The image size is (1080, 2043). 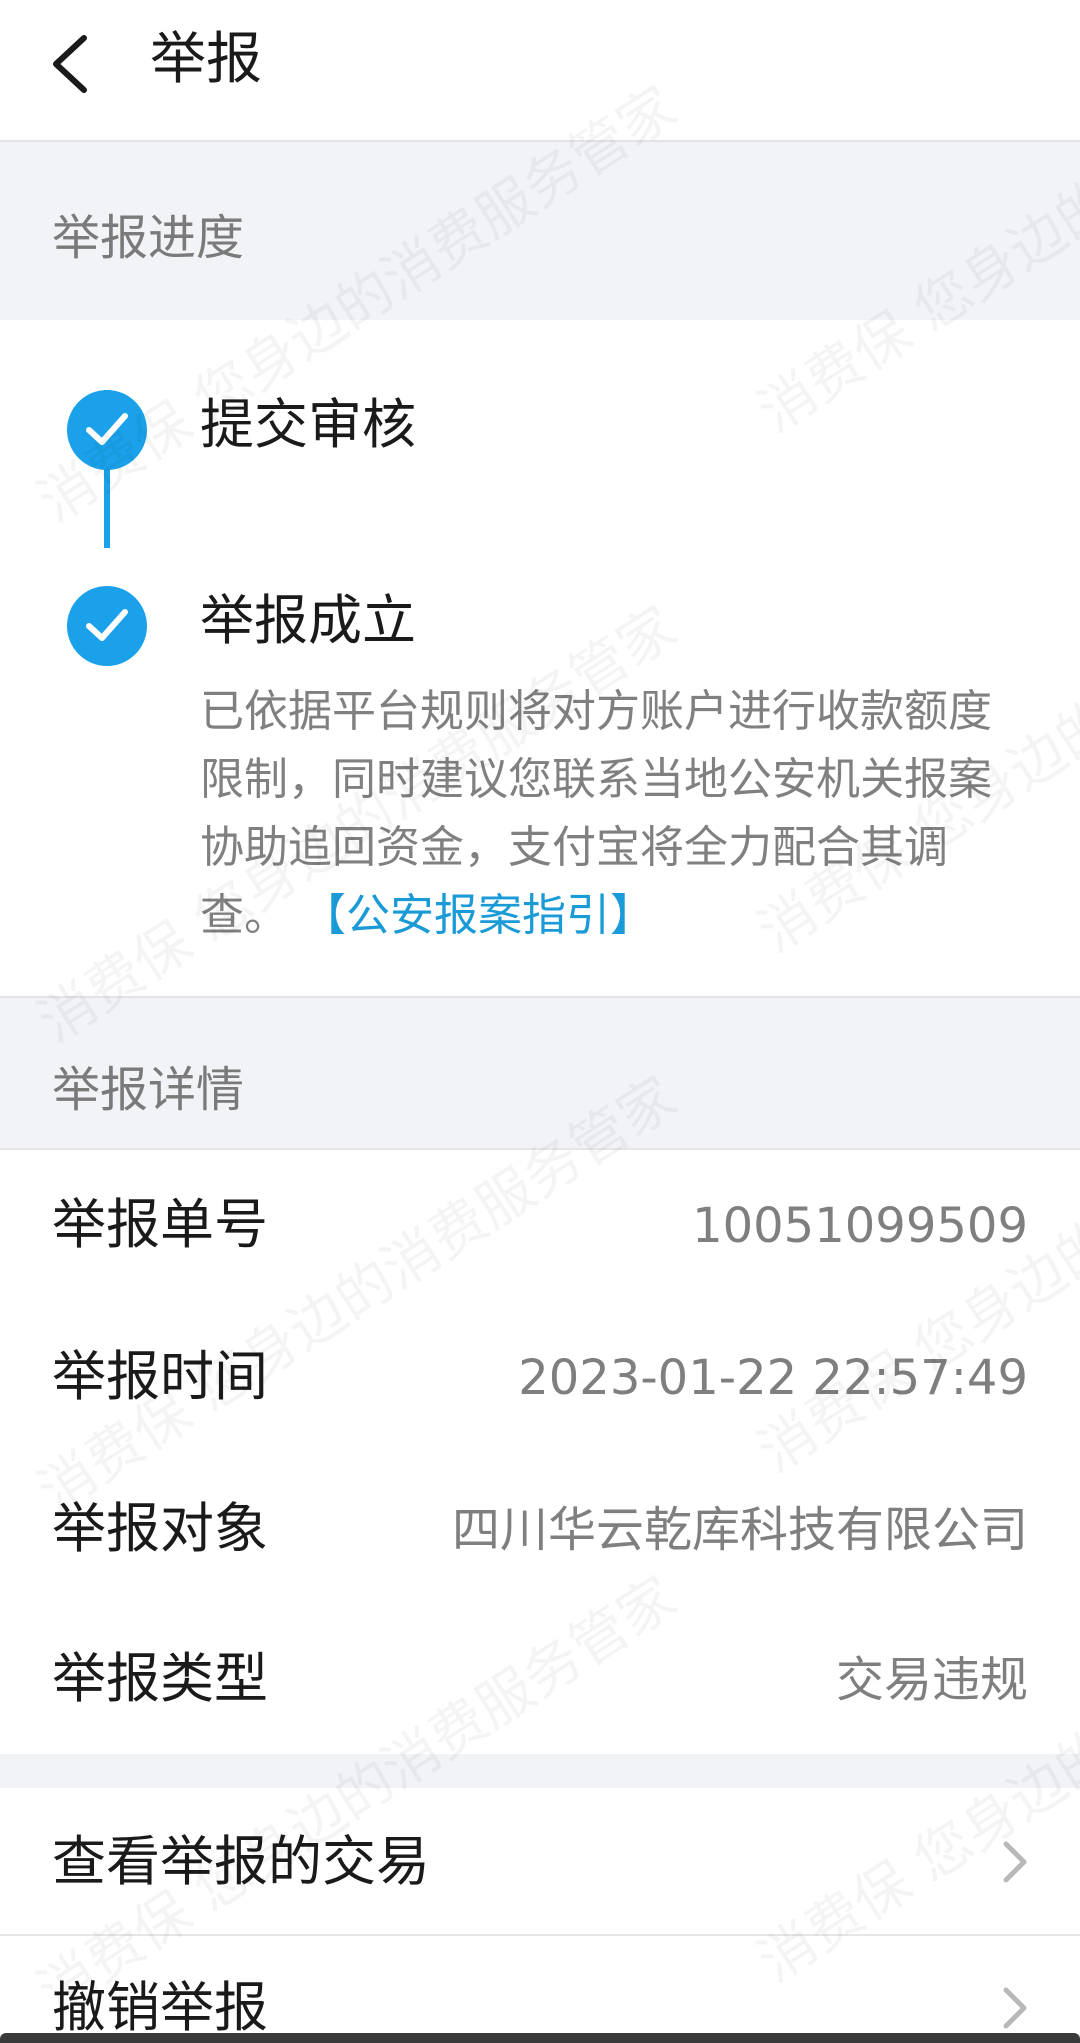 I want to click on back-button, so click(x=75, y=64).